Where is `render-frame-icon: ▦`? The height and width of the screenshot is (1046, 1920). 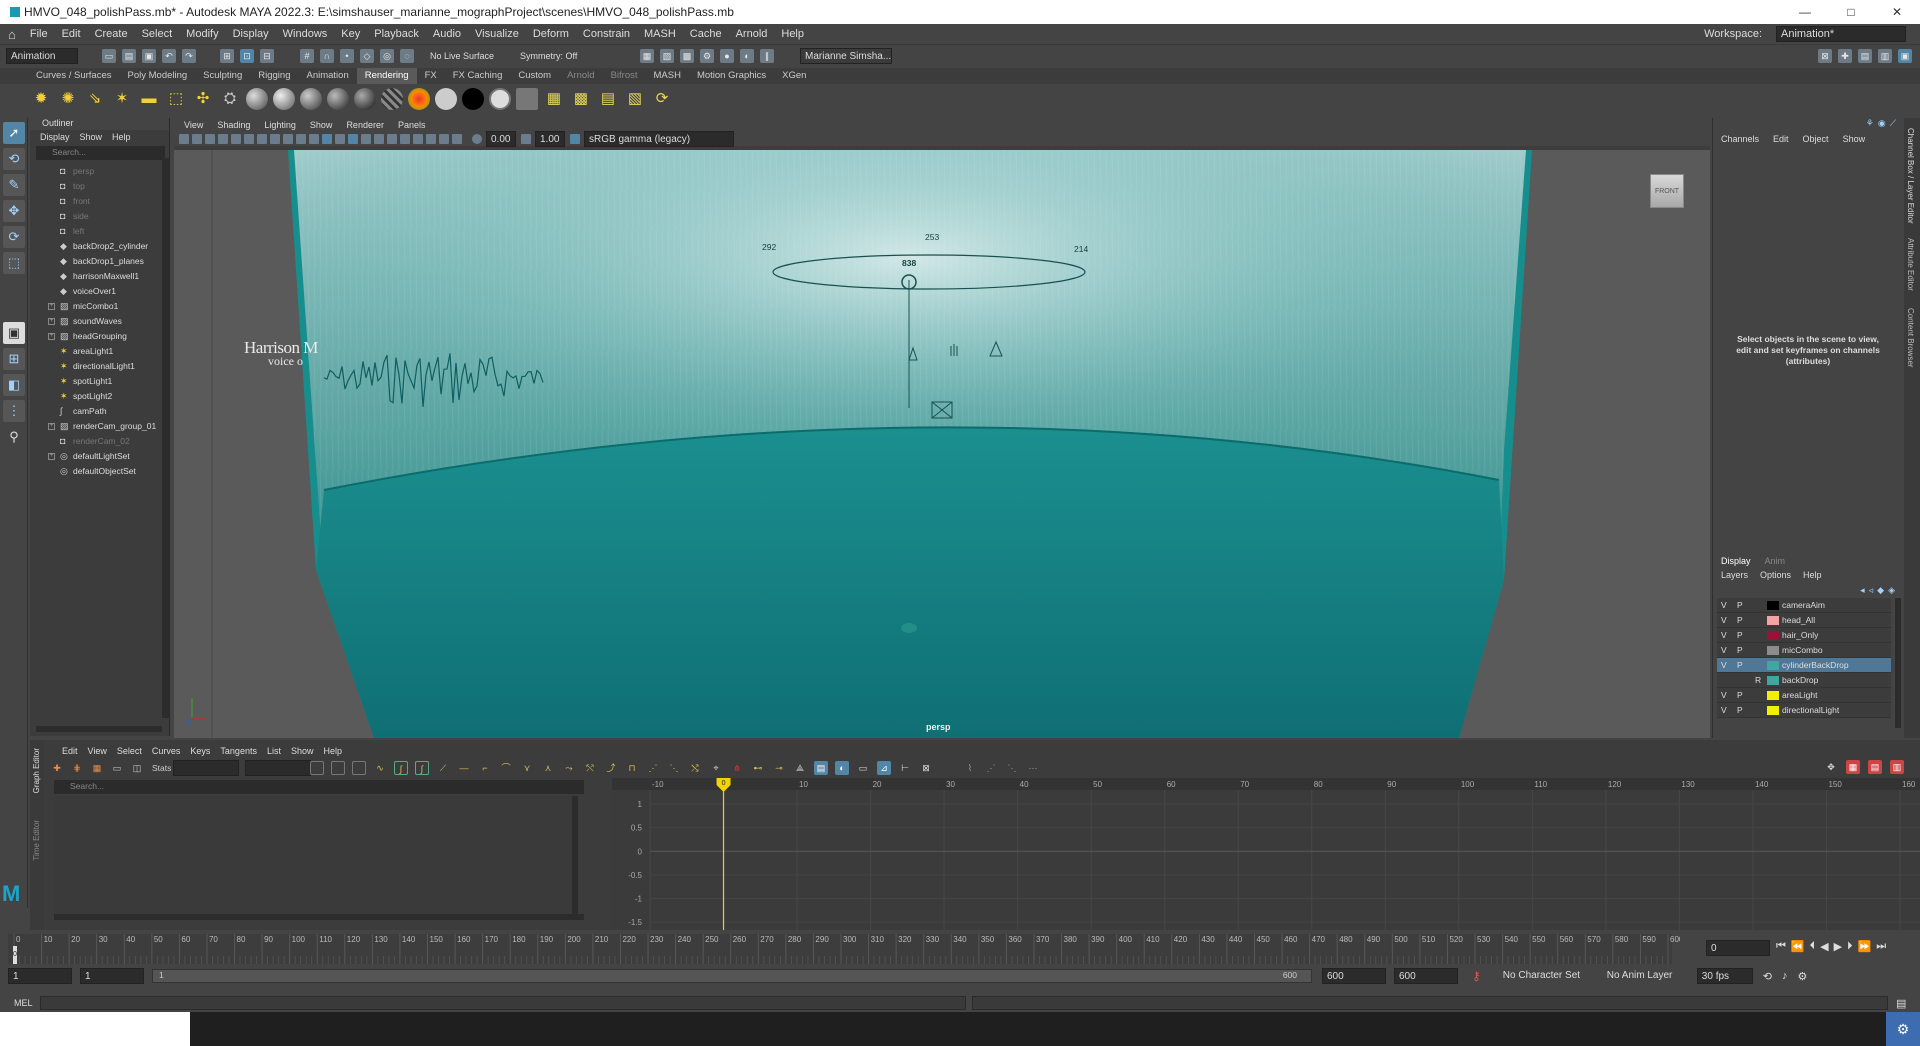
render-frame-icon: ▦ is located at coordinates (647, 55).